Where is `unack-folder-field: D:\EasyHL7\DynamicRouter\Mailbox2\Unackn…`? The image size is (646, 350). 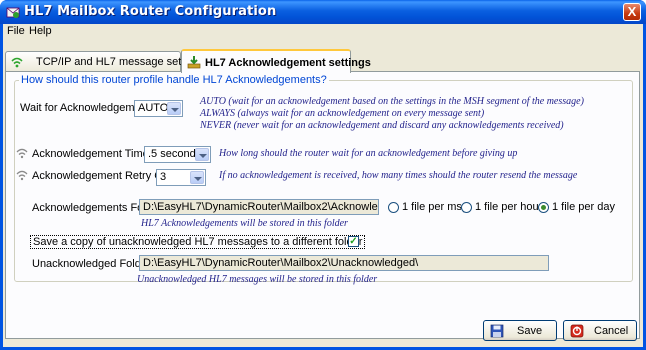
unack-folder-field: D:\EasyHL7\DynamicRouter\Mailbox2\Unackn… is located at coordinates (344, 263).